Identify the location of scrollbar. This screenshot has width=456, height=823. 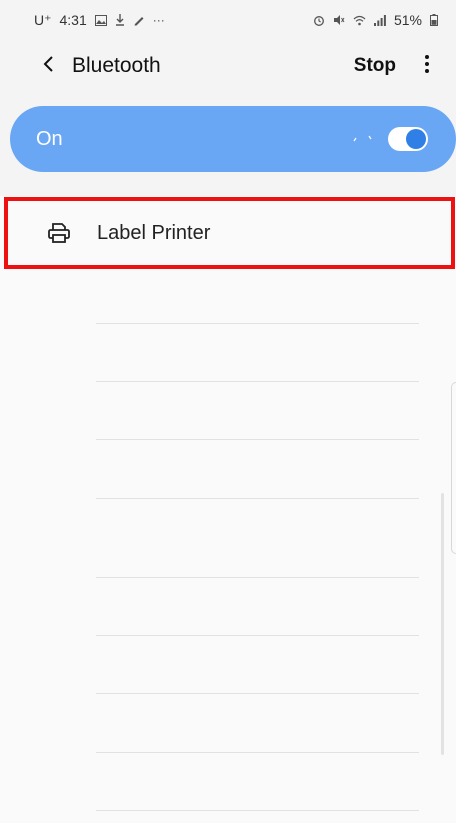
(442, 624).